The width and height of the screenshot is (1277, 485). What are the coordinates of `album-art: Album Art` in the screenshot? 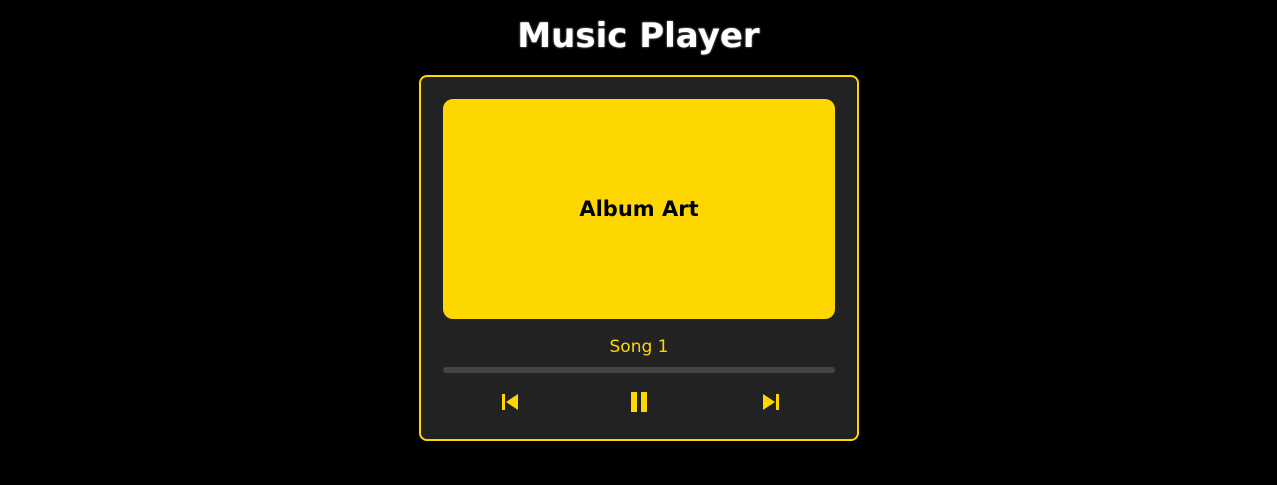 It's located at (639, 209).